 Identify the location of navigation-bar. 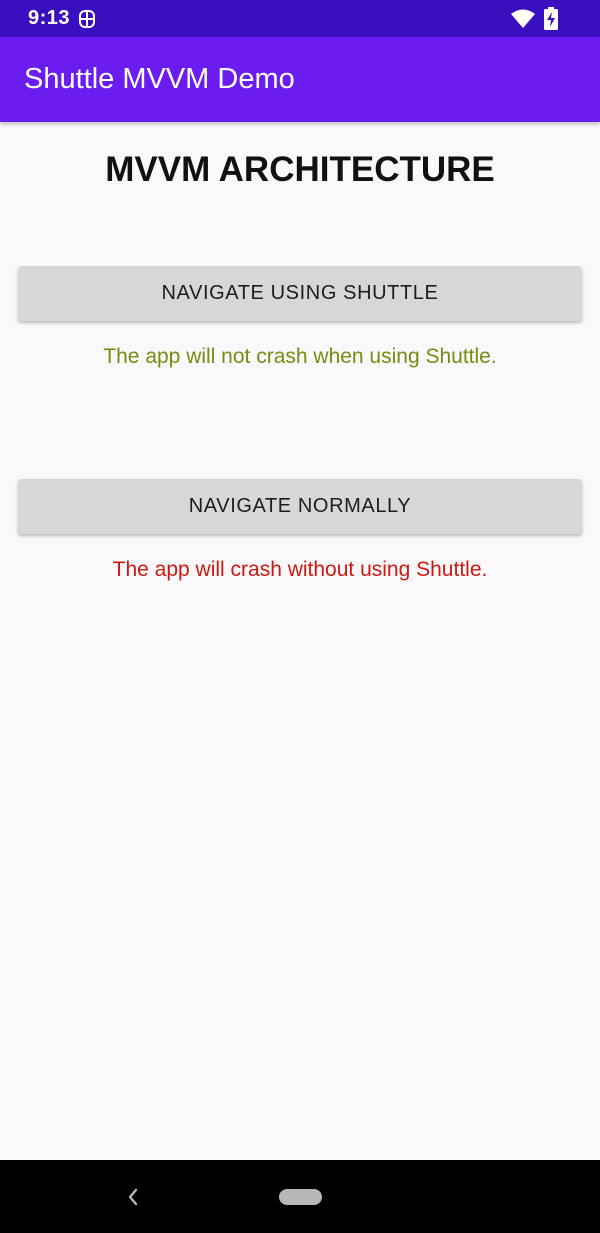
(300, 1196).